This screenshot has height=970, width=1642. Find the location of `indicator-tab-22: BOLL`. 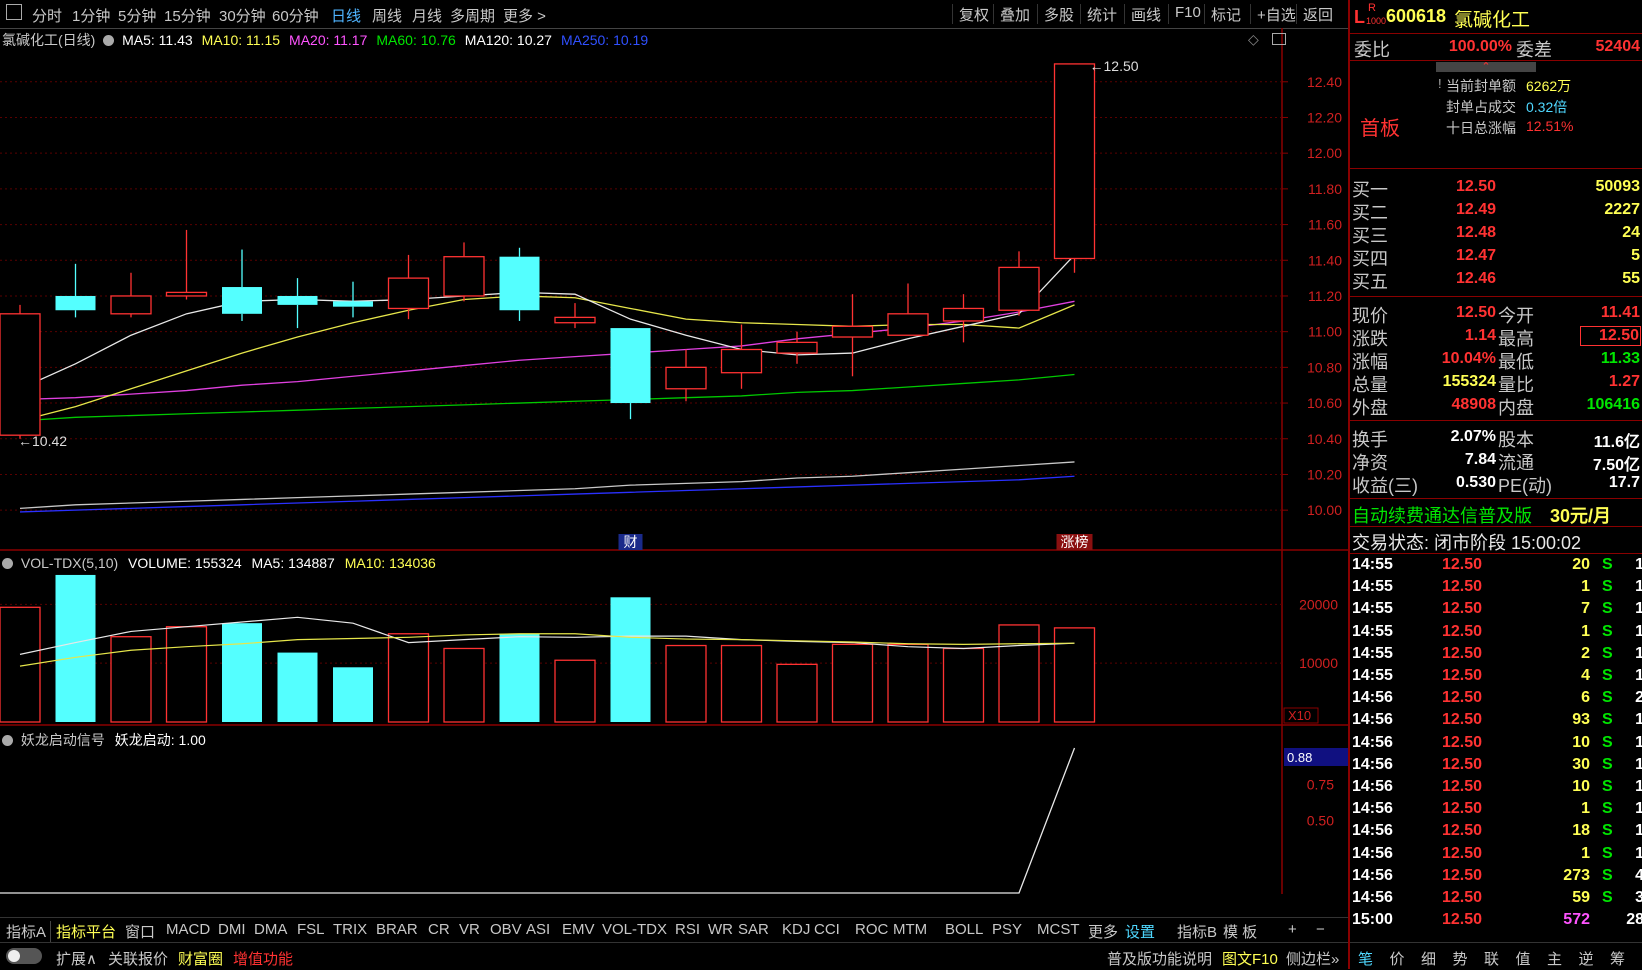

indicator-tab-22: BOLL is located at coordinates (964, 929).